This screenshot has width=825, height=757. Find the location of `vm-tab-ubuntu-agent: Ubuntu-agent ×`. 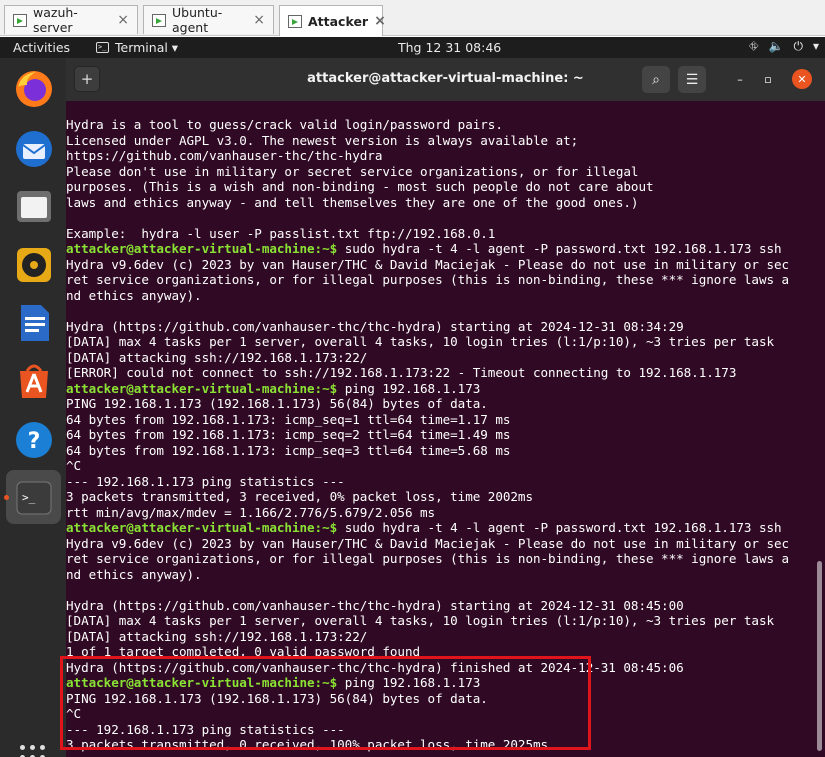

vm-tab-ubuntu-agent: Ubuntu-agent × is located at coordinates (208, 20).